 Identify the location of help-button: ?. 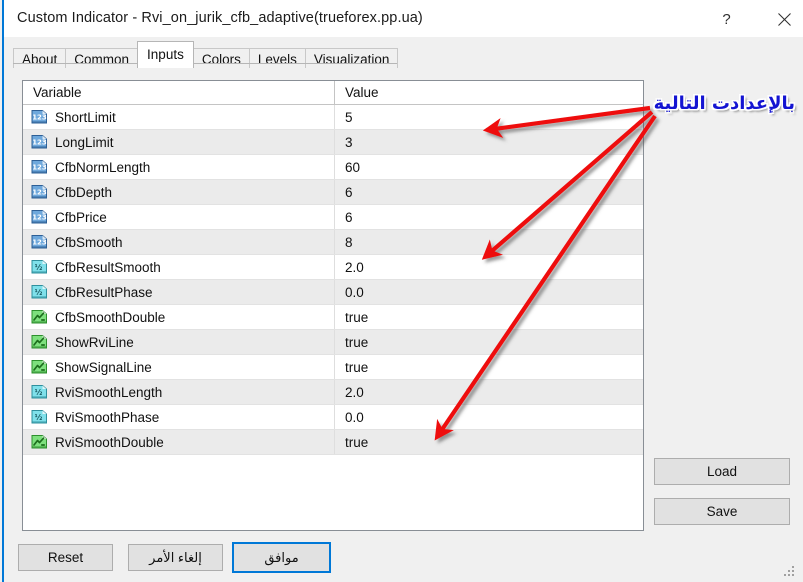
(726, 19).